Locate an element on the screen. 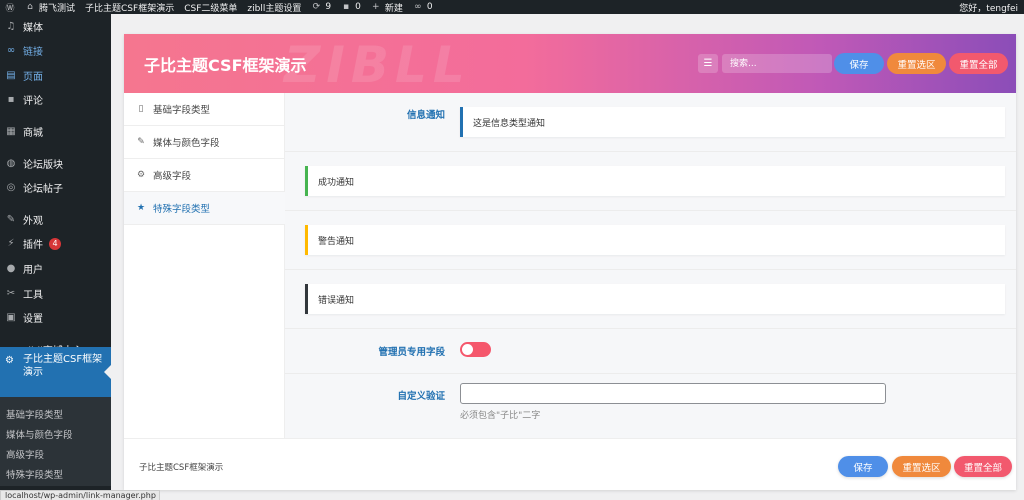 Image resolution: width=1024 pixels, height=500 pixels. sidebar-item-settings: ▣ 设置 is located at coordinates (55, 317).